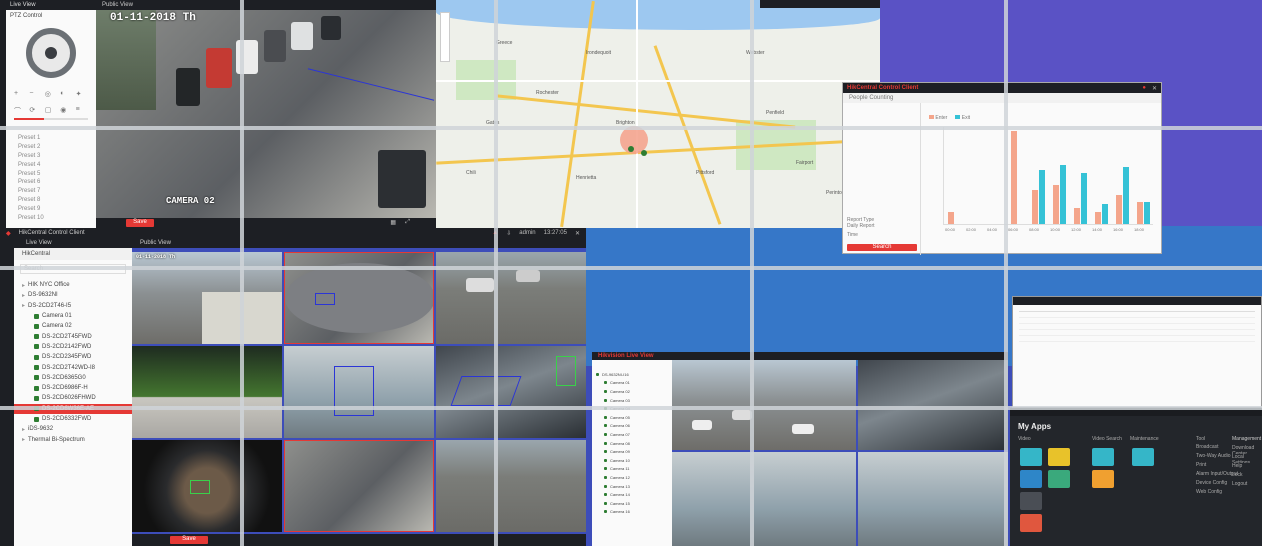  I want to click on ptz-center-button, so click(51, 53).